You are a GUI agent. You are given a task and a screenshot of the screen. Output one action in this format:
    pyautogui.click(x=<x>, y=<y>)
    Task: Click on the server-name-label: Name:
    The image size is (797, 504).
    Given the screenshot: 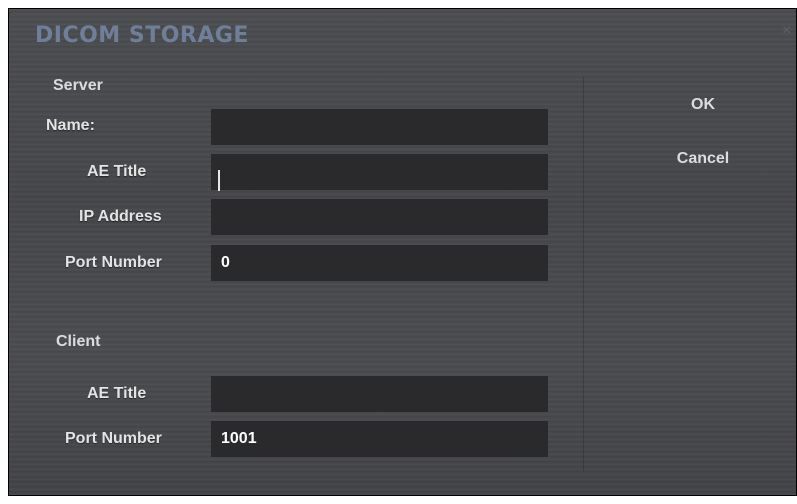 What is the action you would take?
    pyautogui.click(x=70, y=125)
    